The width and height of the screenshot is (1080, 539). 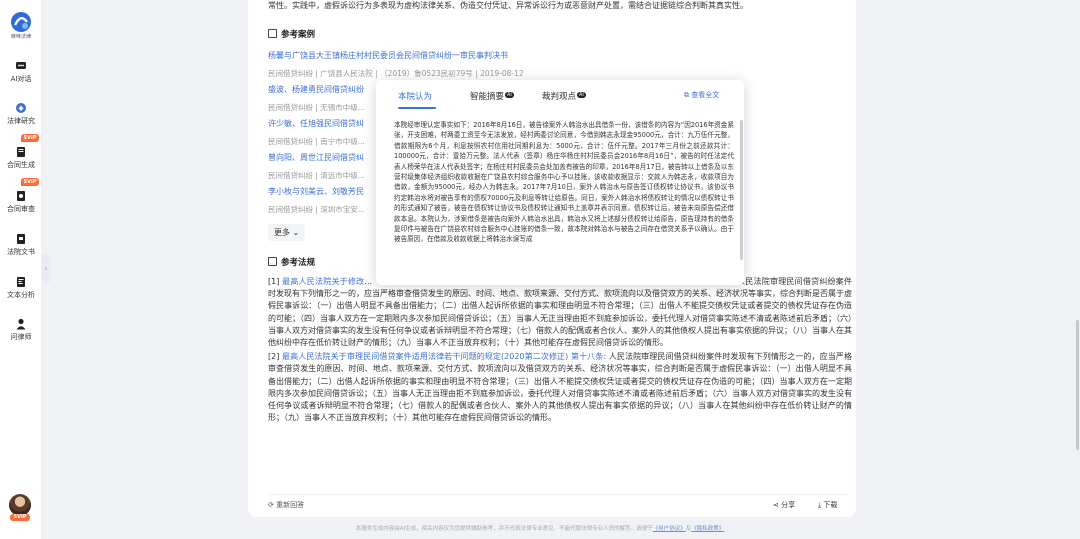 What do you see at coordinates (707, 529) in the screenshot?
I see `privacy-policy-link: 《隐私政策》` at bounding box center [707, 529].